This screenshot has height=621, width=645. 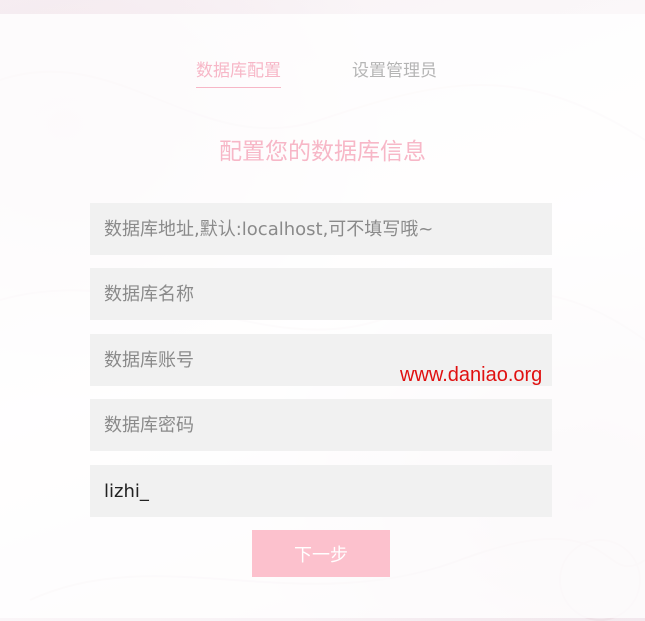 I want to click on watermark-text: www.daniao.org, so click(x=471, y=375).